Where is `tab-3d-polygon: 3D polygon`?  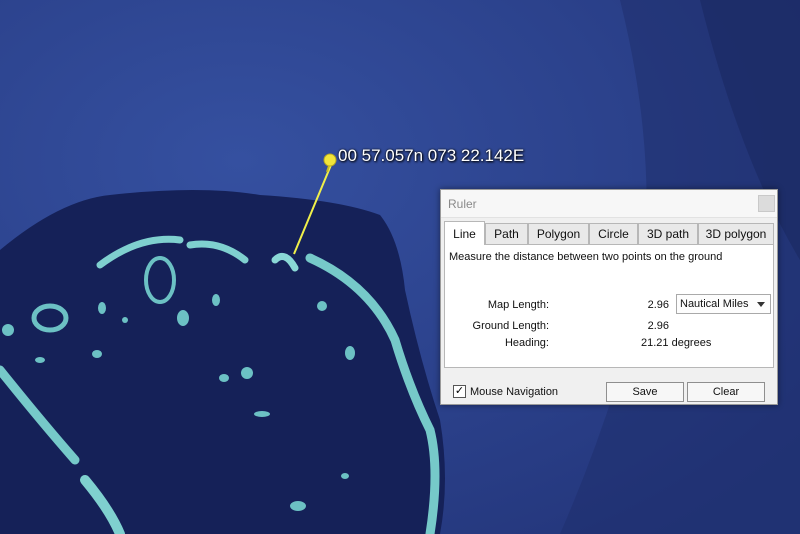
tab-3d-polygon: 3D polygon is located at coordinates (736, 233).